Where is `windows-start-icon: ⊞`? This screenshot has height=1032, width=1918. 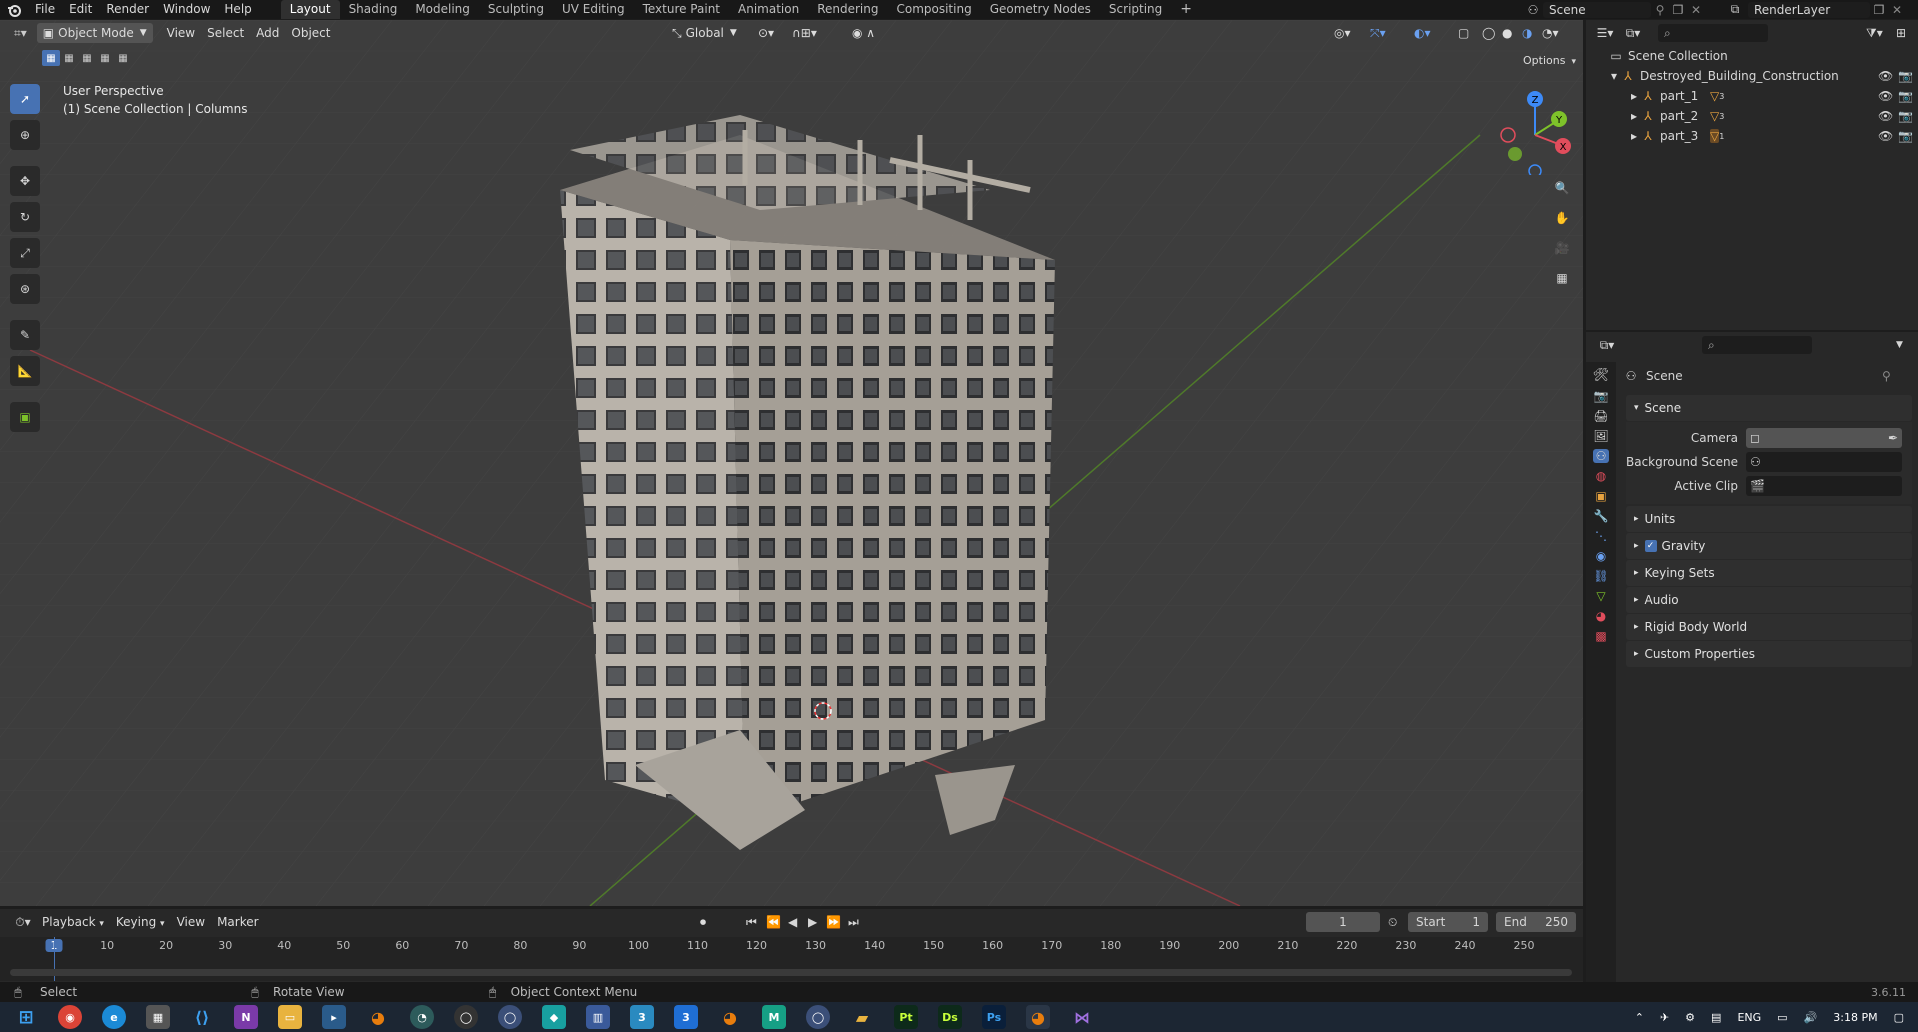 windows-start-icon: ⊞ is located at coordinates (26, 1017).